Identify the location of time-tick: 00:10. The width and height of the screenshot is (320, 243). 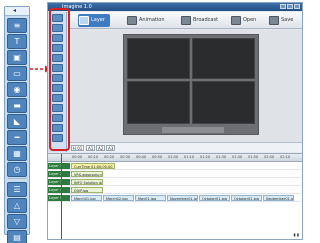
(93, 157).